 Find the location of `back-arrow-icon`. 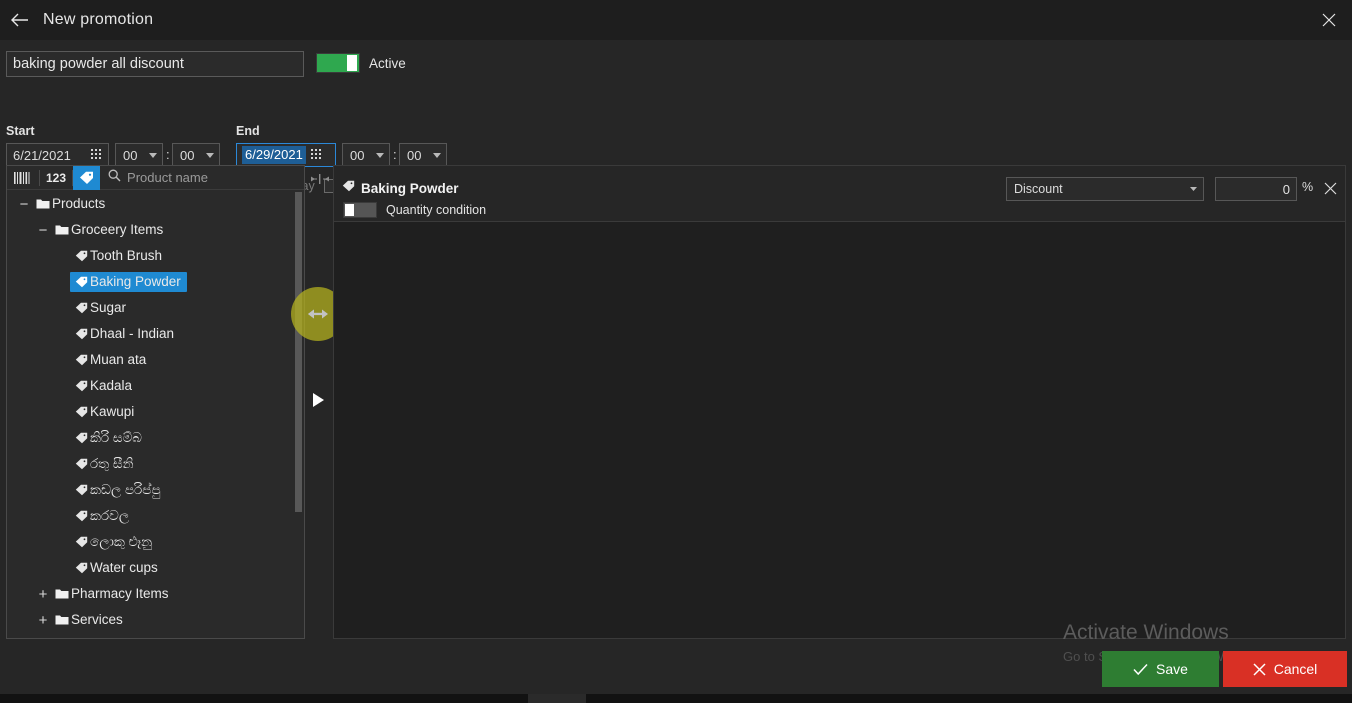

back-arrow-icon is located at coordinates (20, 20).